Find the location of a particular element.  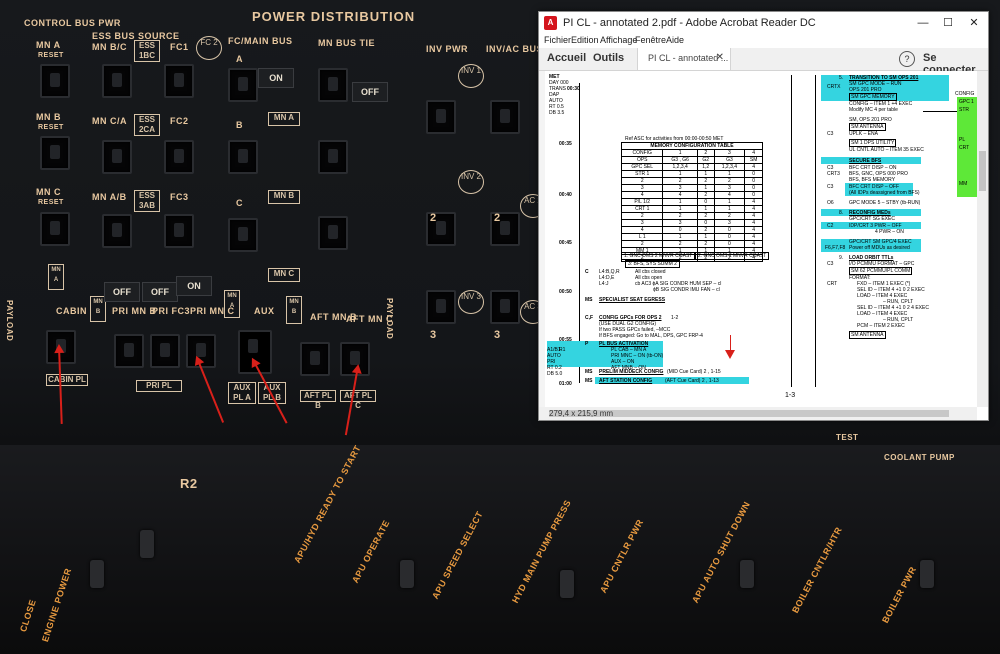

gnc-line-2: 2: GNC OMS 2 MNVR COAST is located at coordinates (732, 256).